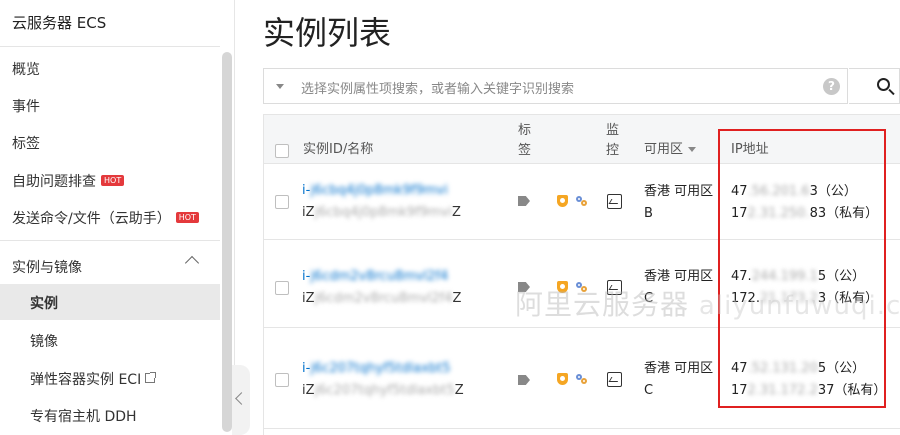 Image resolution: width=900 pixels, height=435 pixels. I want to click on instance-name: iZj6cdm2v8rcu8mvl2f4Z, so click(381, 299).